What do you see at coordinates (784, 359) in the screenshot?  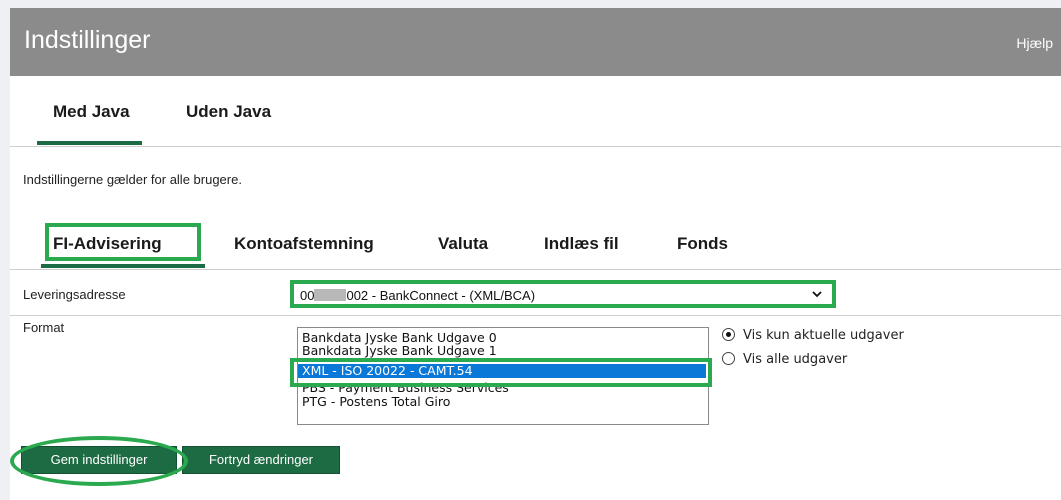 I see `radio-all-editions: Vis alle udgaver` at bounding box center [784, 359].